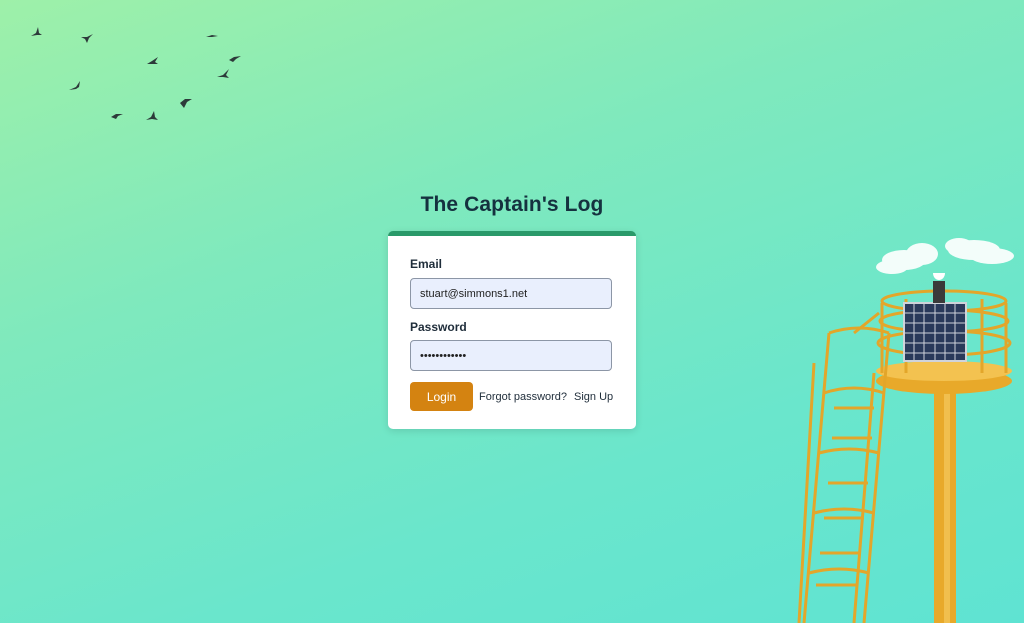 This screenshot has height=623, width=1024. What do you see at coordinates (136, 73) in the screenshot?
I see `birds-flock` at bounding box center [136, 73].